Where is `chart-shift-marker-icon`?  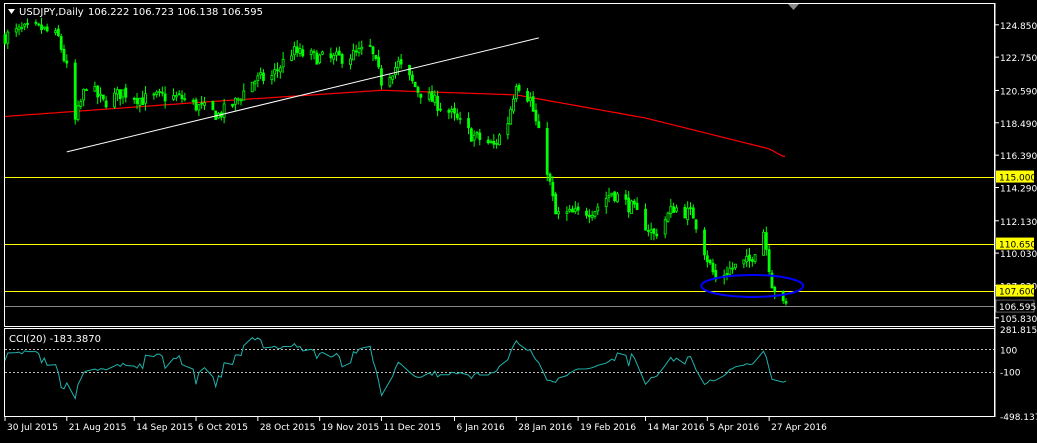
chart-shift-marker-icon is located at coordinates (793, 7).